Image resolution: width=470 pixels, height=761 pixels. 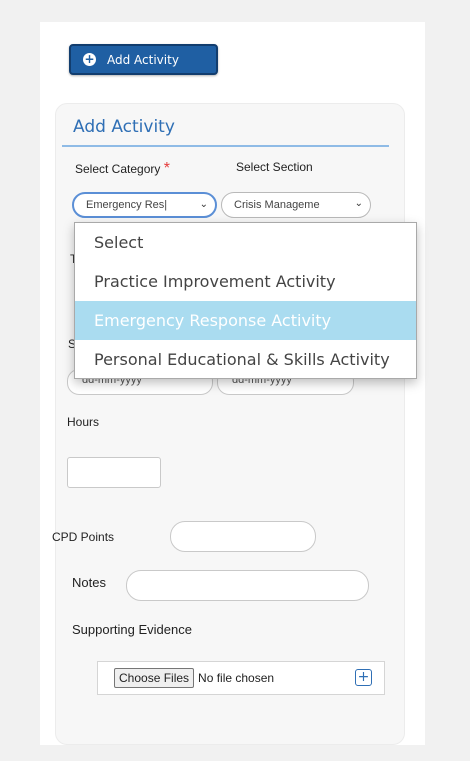 I want to click on dropdown-option-highlighted: Emergency Response Activity, so click(x=245, y=320).